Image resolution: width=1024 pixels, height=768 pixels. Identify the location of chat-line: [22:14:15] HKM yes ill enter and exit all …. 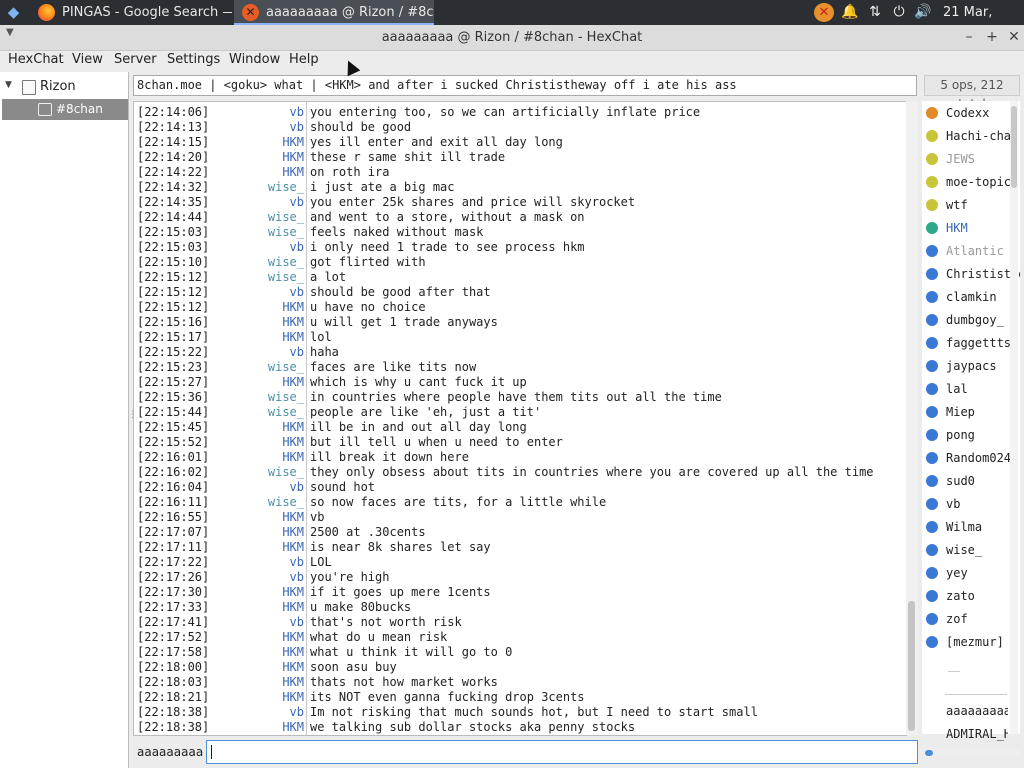
(520, 142).